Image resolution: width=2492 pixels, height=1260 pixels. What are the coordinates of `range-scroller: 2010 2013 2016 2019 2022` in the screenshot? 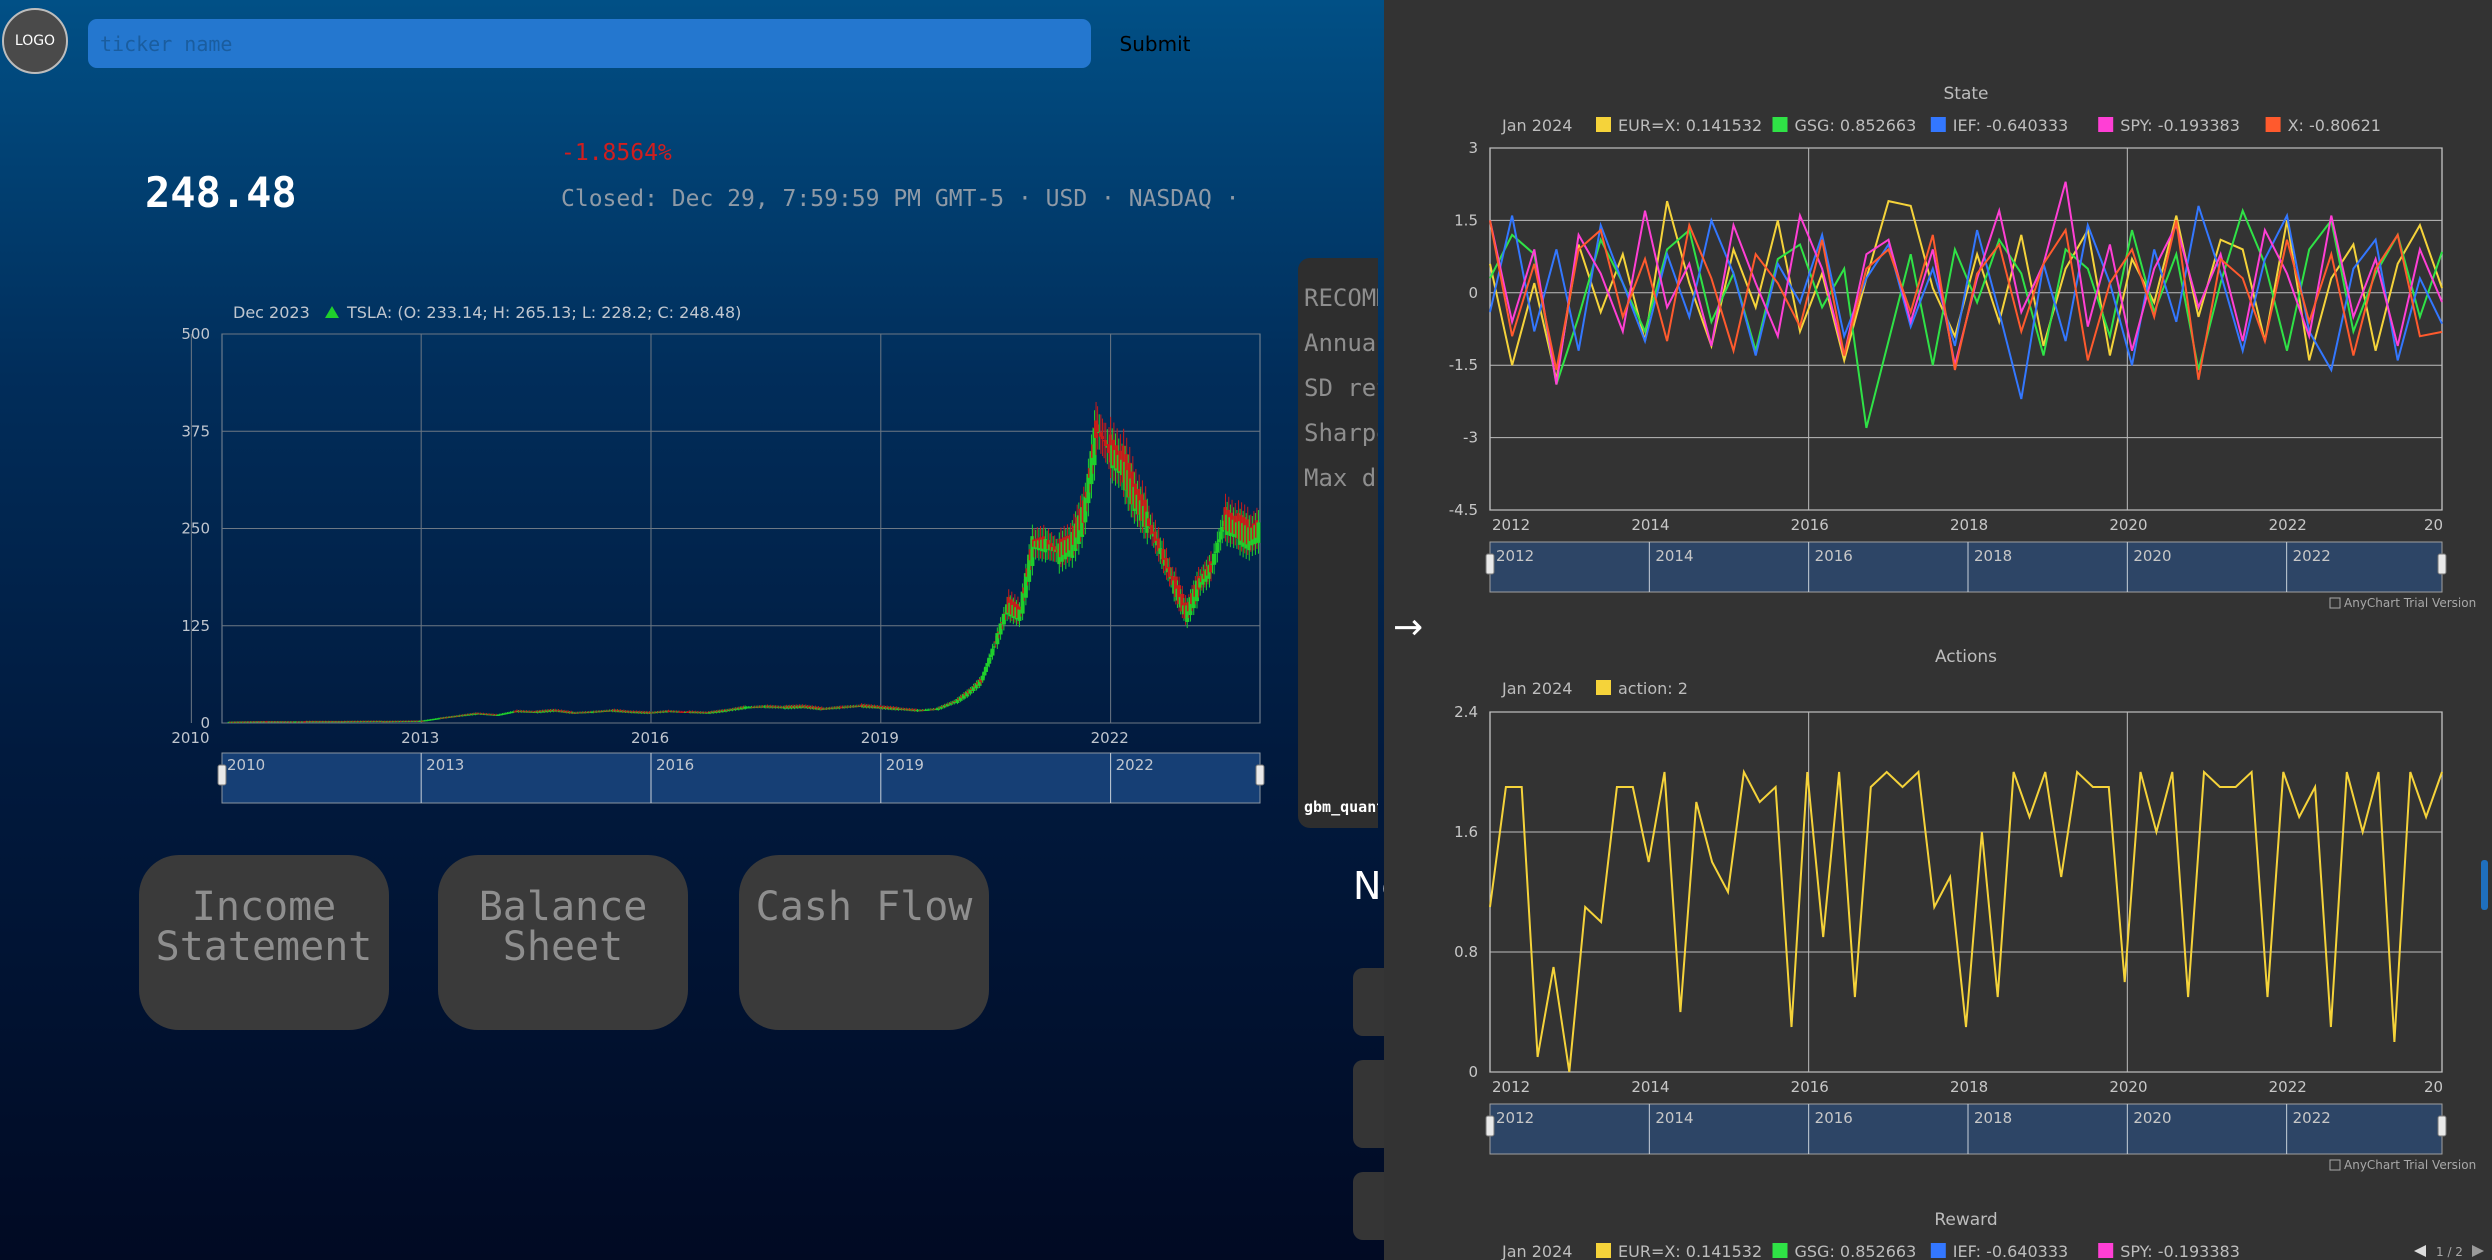 It's located at (741, 778).